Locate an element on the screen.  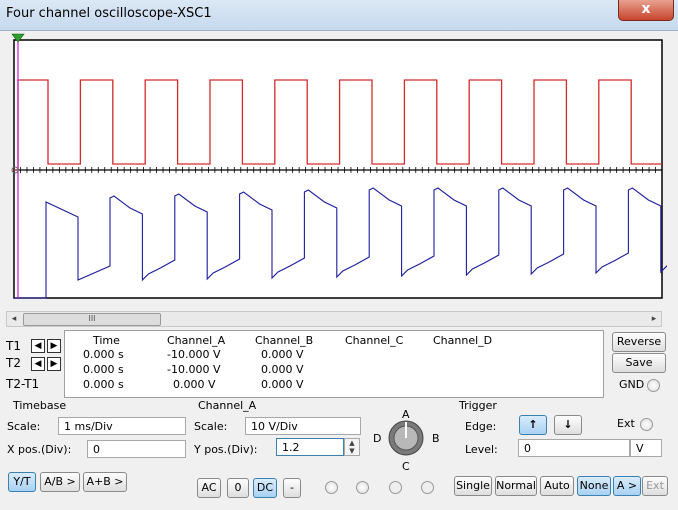
knob-label-b: B is located at coordinates (436, 438).